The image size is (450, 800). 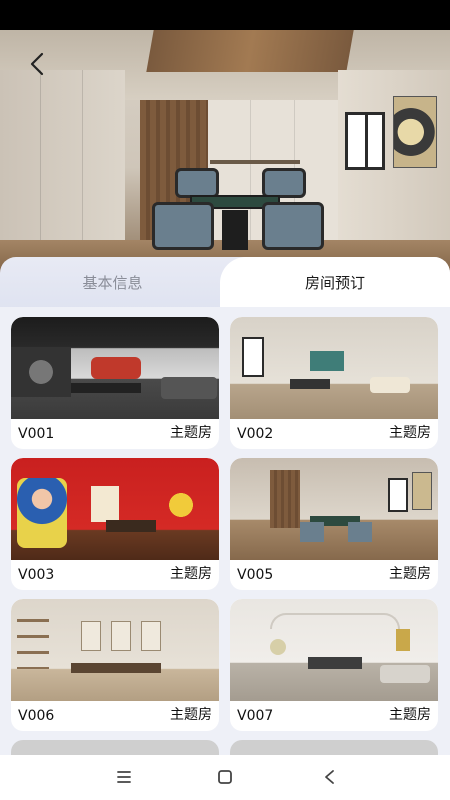 What do you see at coordinates (255, 434) in the screenshot?
I see `room-code: V002` at bounding box center [255, 434].